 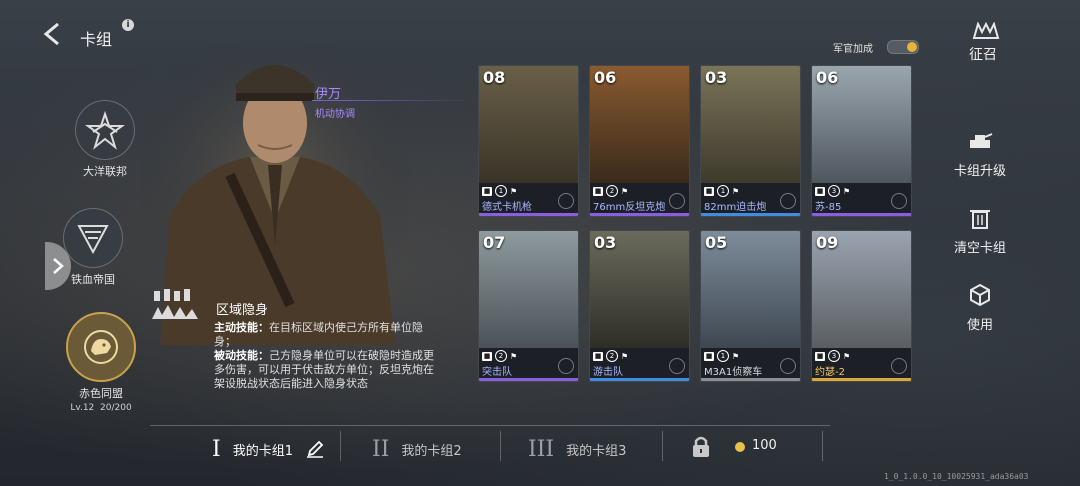 What do you see at coordinates (528, 141) in the screenshot?
I see `unit-card: 08 ■ 1 ⚑ 德式卡机枪` at bounding box center [528, 141].